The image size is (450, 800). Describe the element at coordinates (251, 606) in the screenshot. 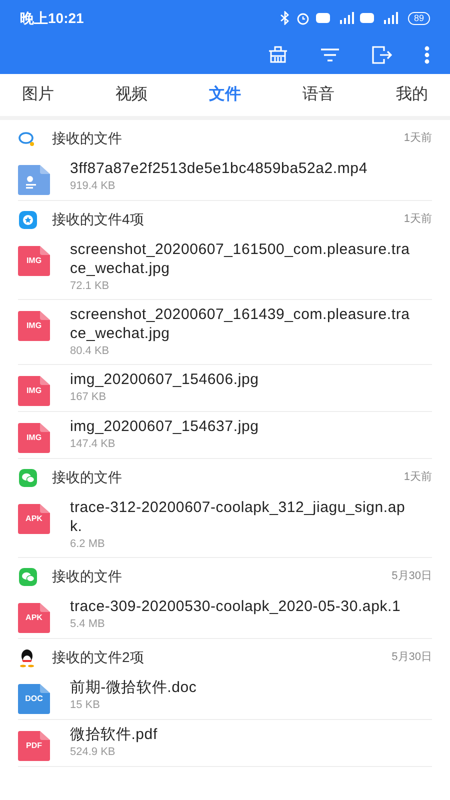

I see `file-name: trace-309-20200530-coolapk_2020-05-30.apk.1` at that location.